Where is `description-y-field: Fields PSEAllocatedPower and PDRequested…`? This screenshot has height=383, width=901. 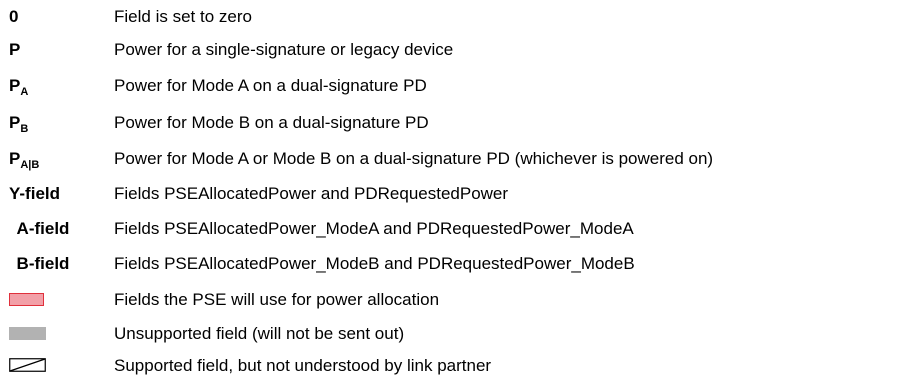 description-y-field: Fields PSEAllocatedPower and PDRequested… is located at coordinates (311, 193).